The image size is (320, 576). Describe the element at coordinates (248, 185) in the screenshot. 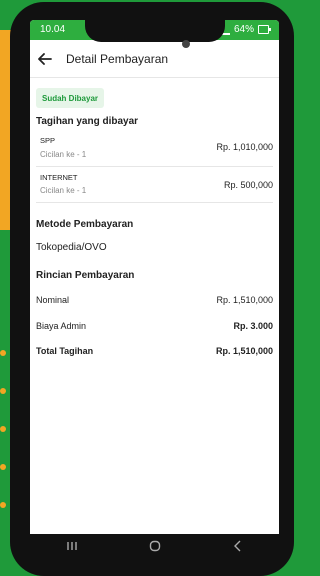

I see `bill-item-amount: Rp. 500,000` at that location.